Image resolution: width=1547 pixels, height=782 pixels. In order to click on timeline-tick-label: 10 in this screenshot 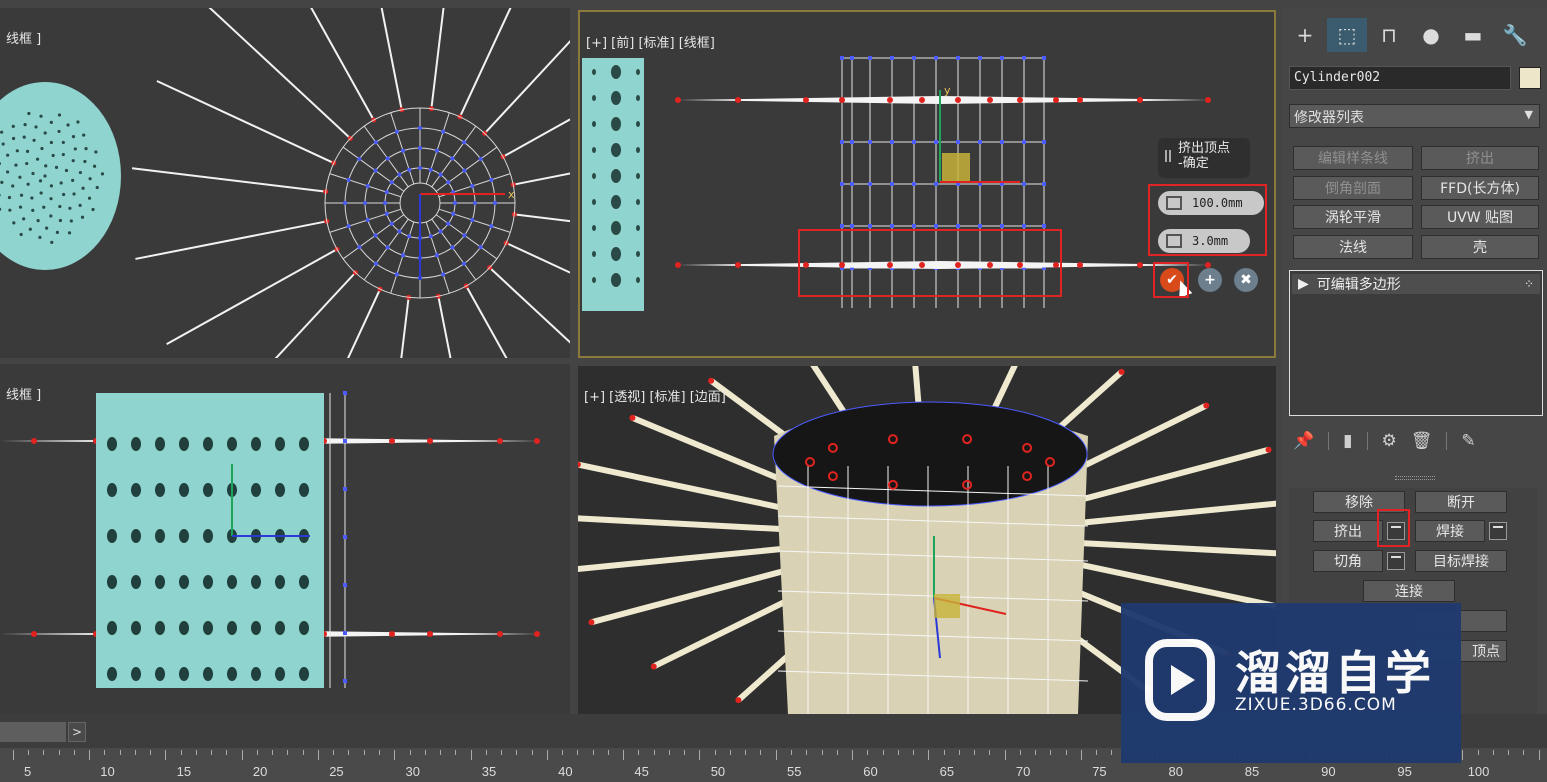, I will do `click(107, 771)`.